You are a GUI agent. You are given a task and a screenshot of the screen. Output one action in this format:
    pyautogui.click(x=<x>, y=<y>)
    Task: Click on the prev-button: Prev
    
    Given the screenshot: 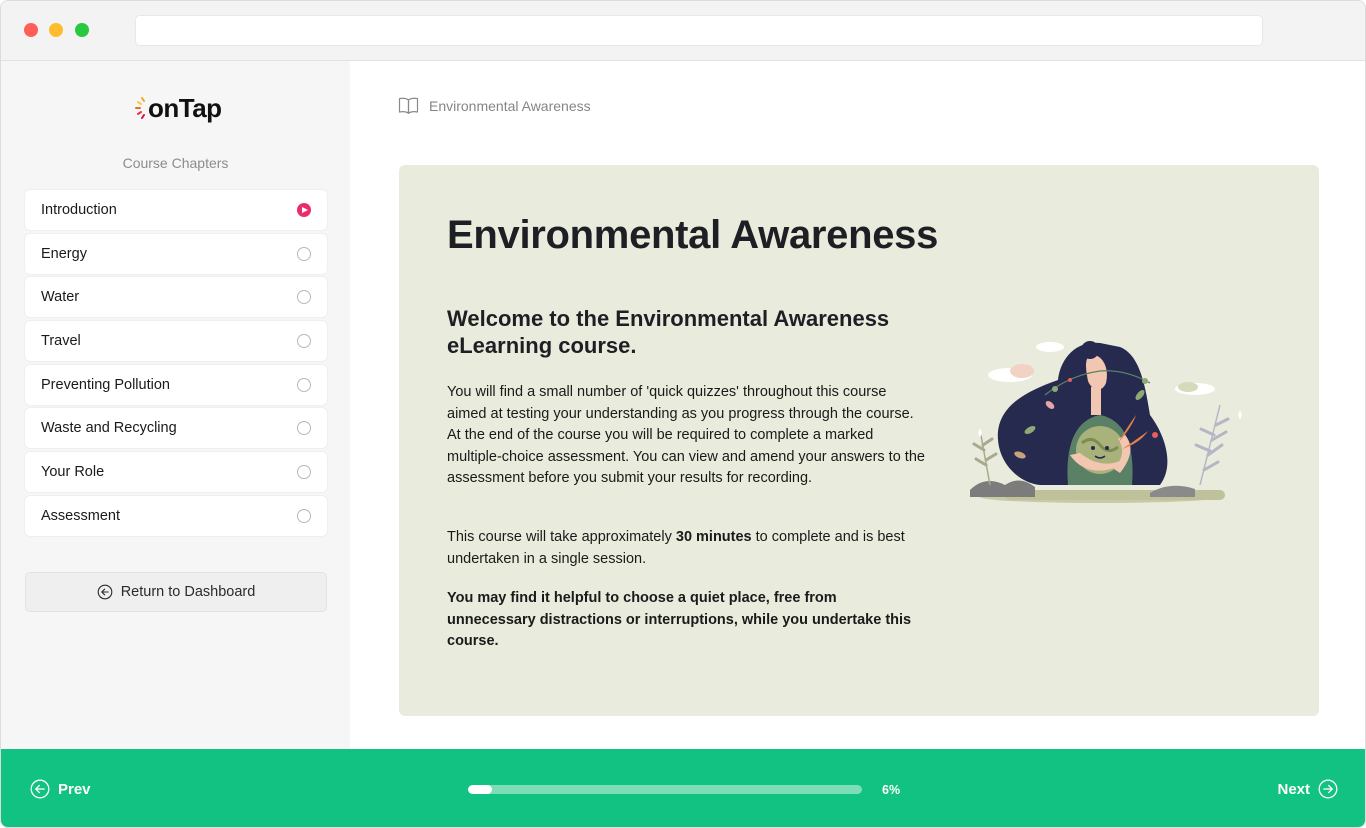 What is the action you would take?
    pyautogui.click(x=60, y=789)
    